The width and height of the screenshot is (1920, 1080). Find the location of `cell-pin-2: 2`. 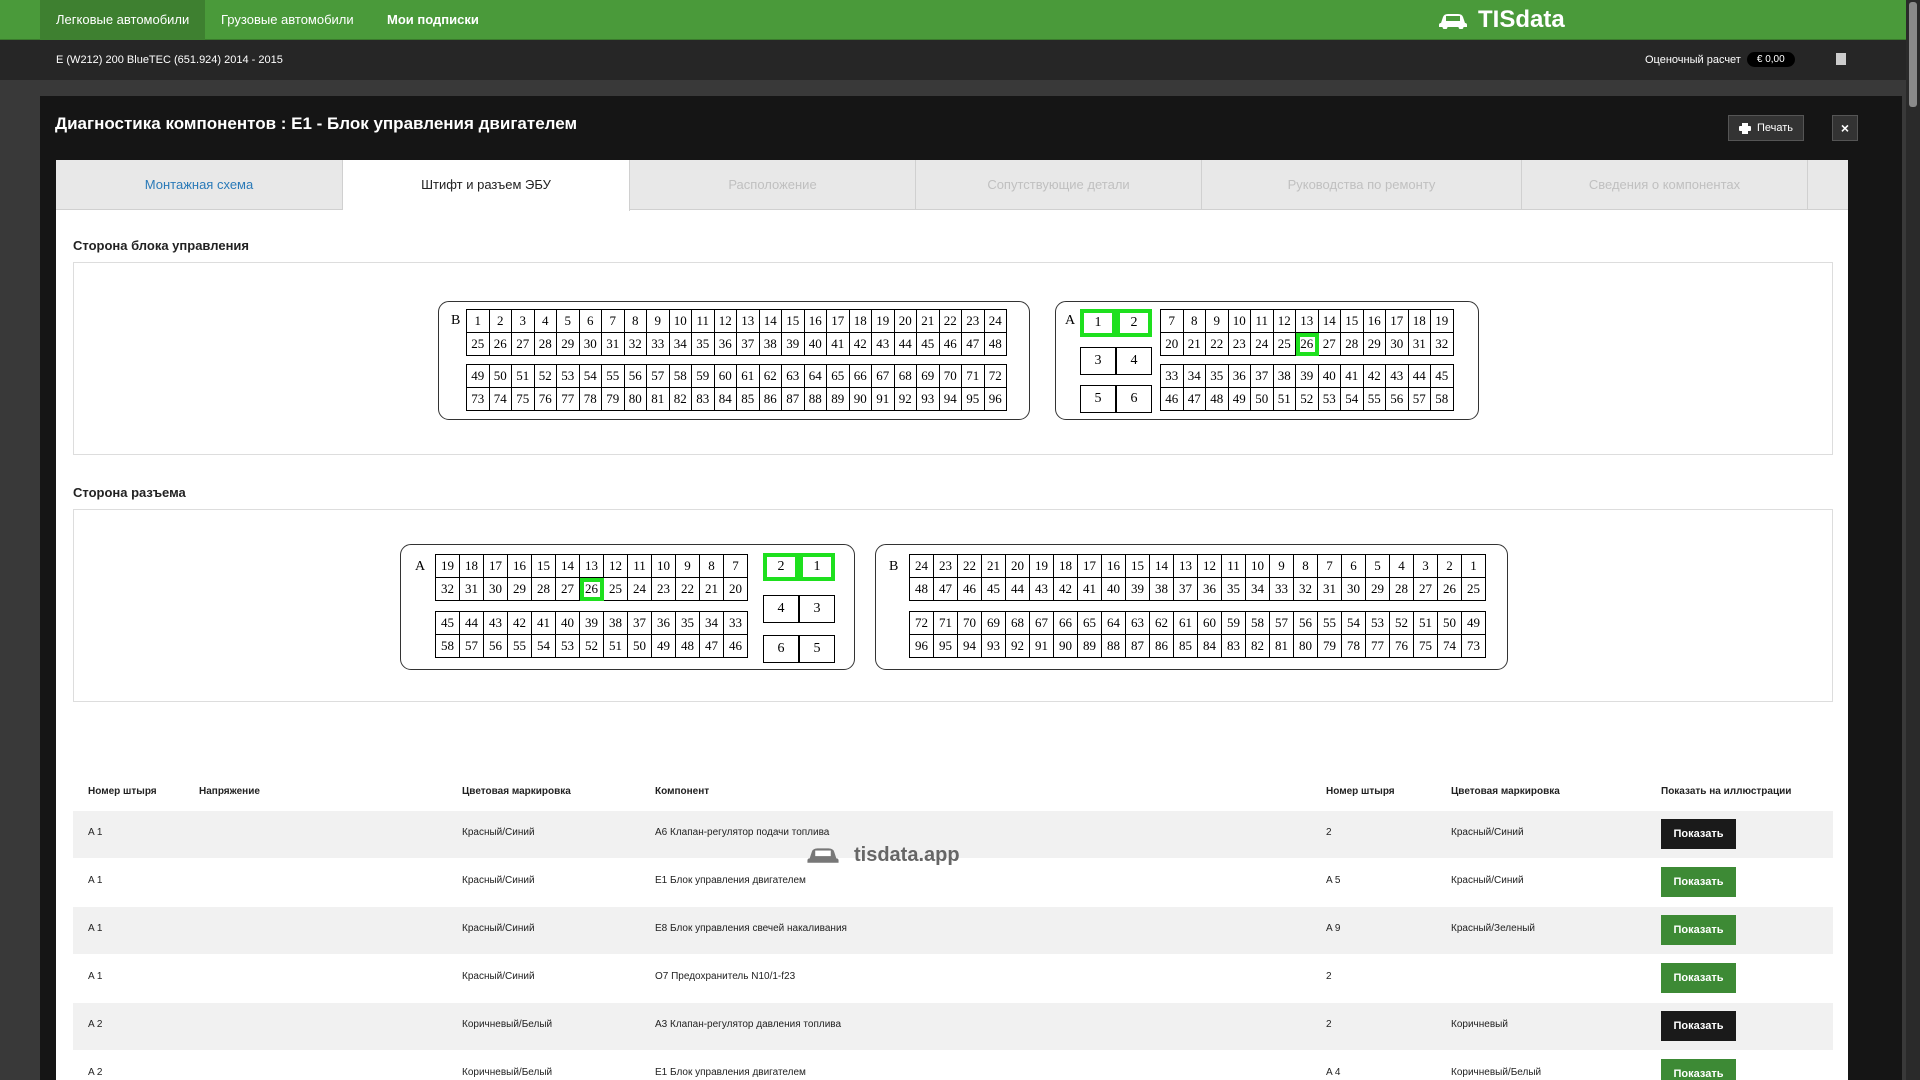

cell-pin-2: 2 is located at coordinates (1329, 976).